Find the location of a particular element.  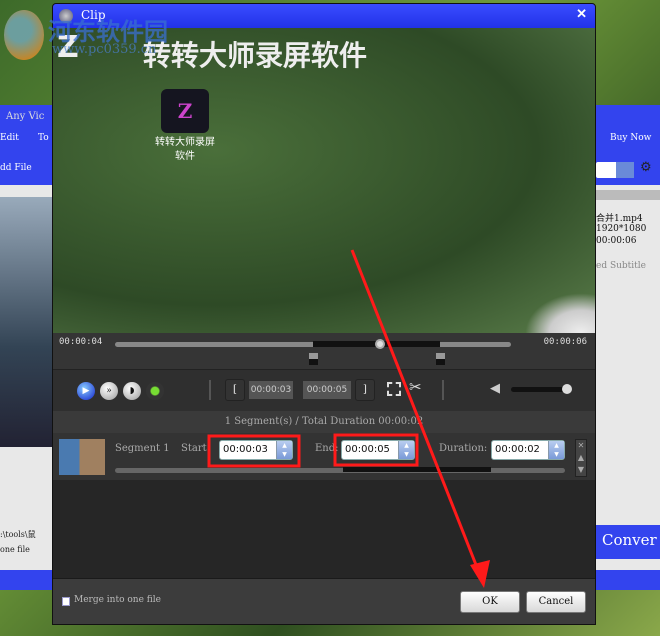

watermark-url: www.pc0359.cn is located at coordinates (104, 49).